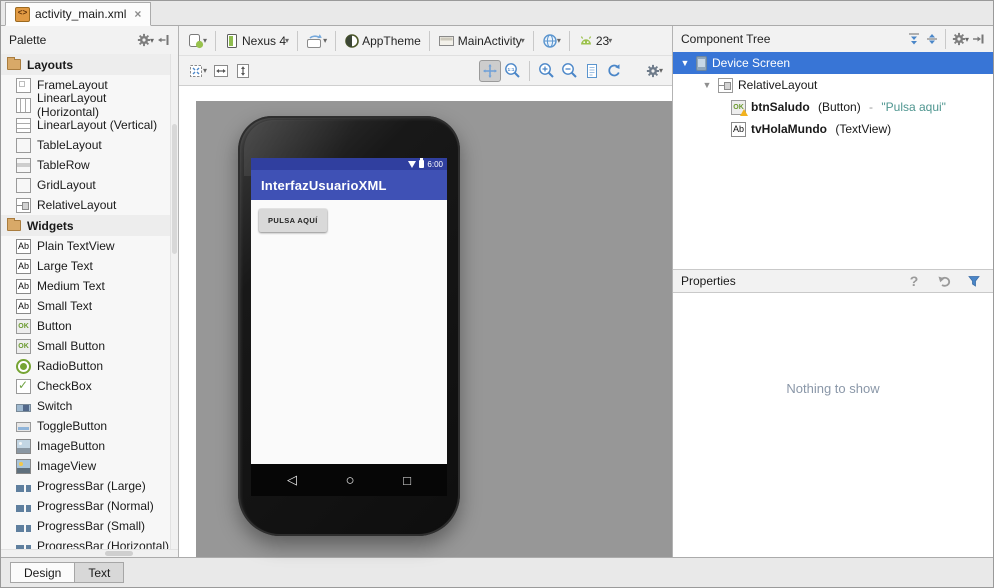 The width and height of the screenshot is (994, 588). What do you see at coordinates (85, 426) in the screenshot?
I see `palette-item-togglebutton: ToggleButton` at bounding box center [85, 426].